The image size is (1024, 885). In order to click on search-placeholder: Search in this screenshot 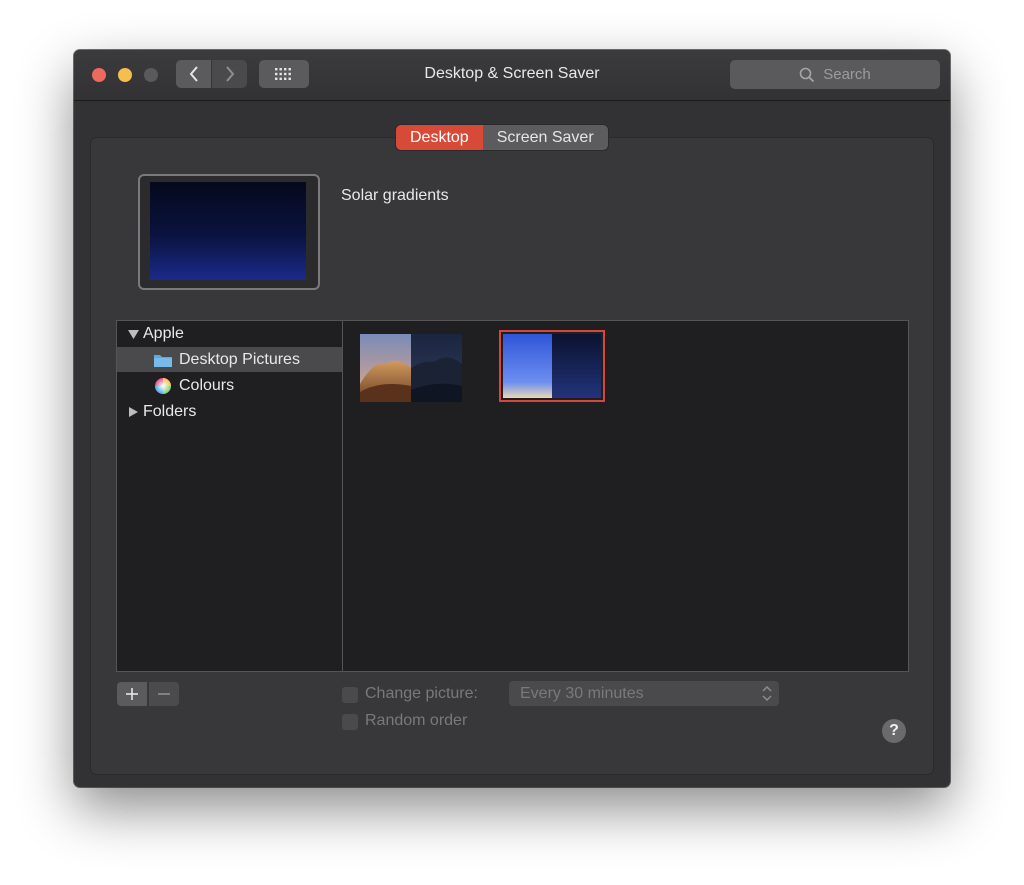, I will do `click(847, 74)`.